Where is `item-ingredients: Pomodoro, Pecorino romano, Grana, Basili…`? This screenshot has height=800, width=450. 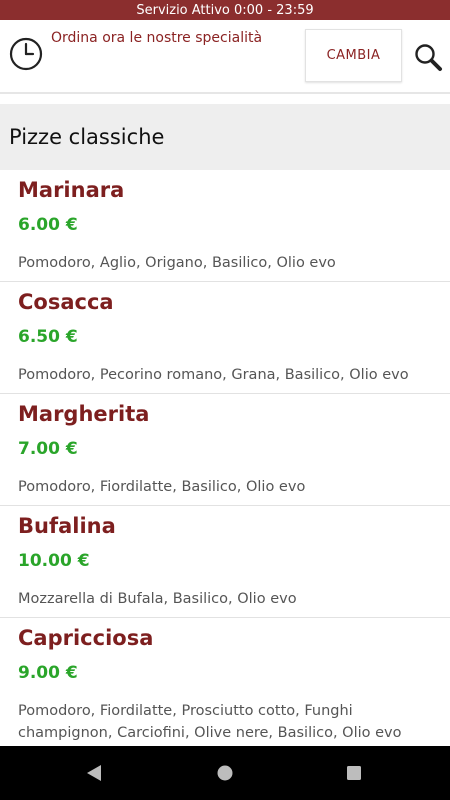
item-ingredients: Pomodoro, Pecorino romano, Grana, Basili… is located at coordinates (213, 375).